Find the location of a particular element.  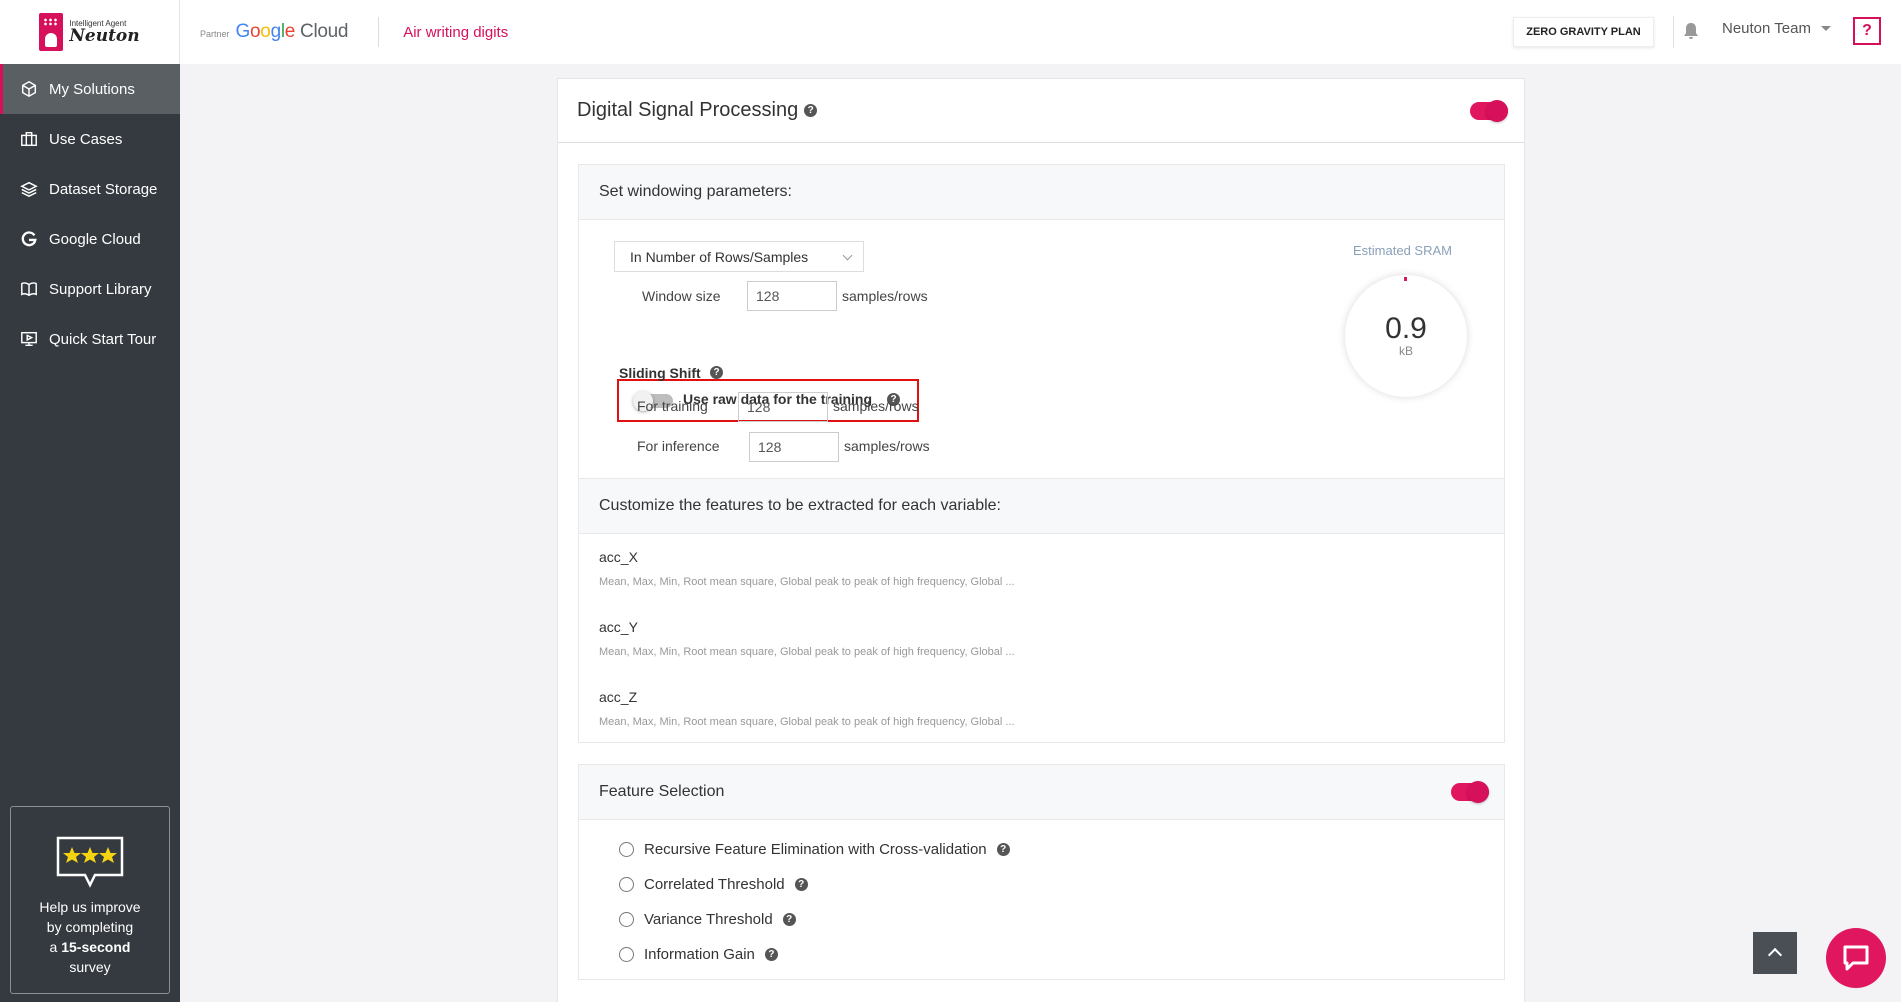

section-heading: Feature Selection is located at coordinates (1041, 792).